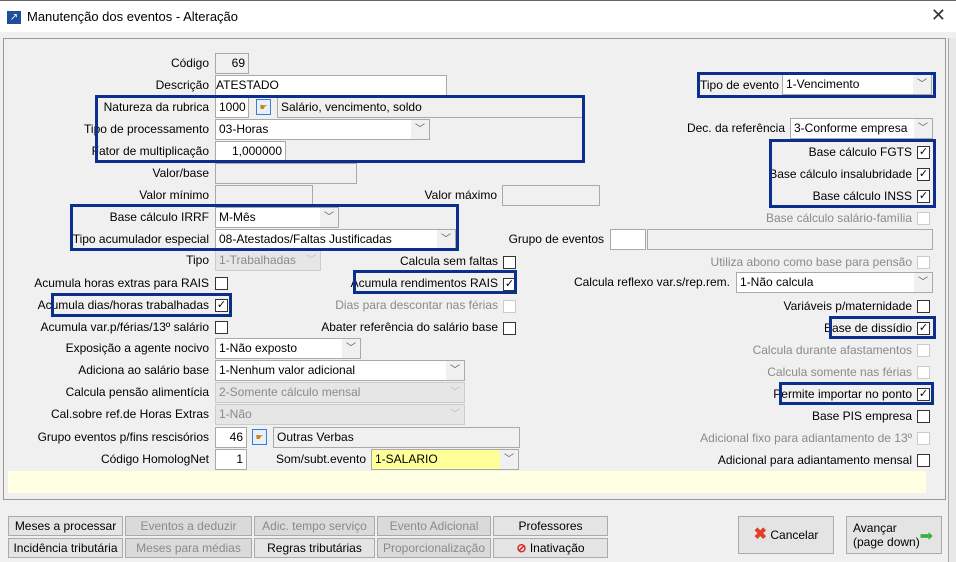 The image size is (956, 562). I want to click on app-icon: ↗, so click(14, 17).